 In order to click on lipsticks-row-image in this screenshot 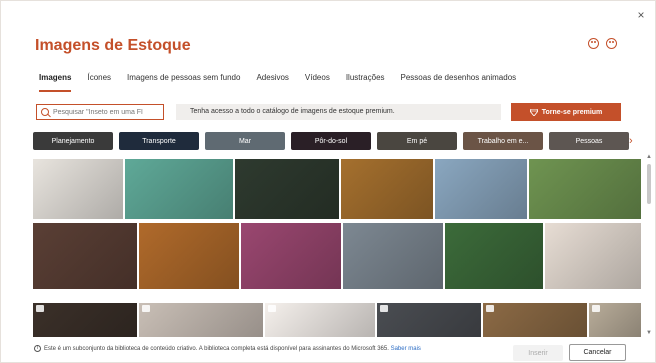, I will do `click(320, 320)`.